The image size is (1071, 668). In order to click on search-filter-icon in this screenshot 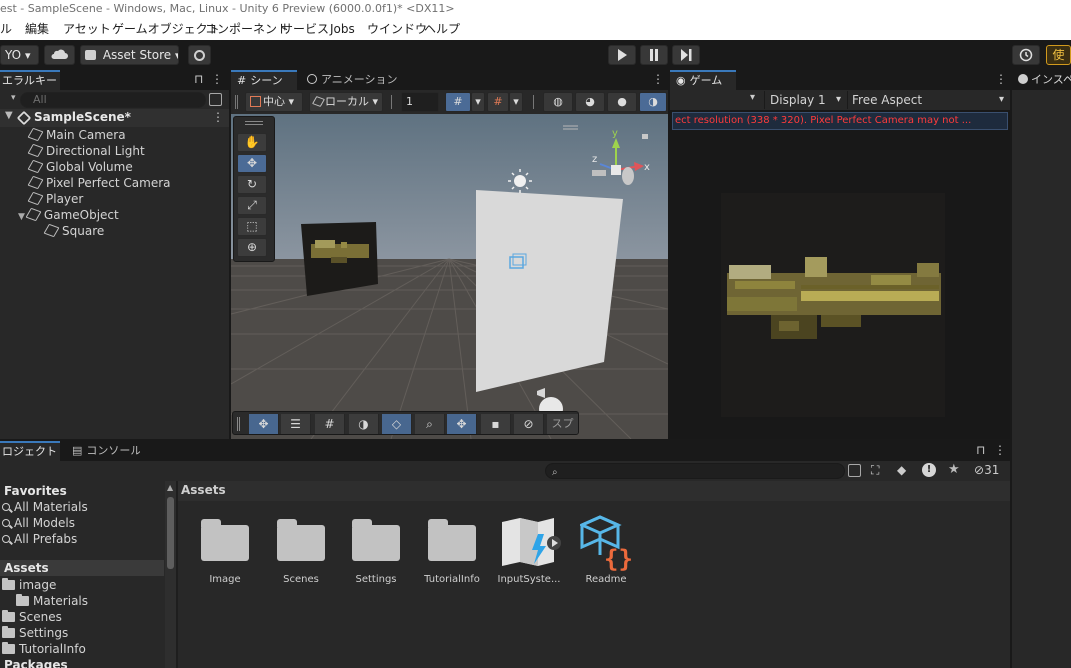, I will do `click(215, 99)`.